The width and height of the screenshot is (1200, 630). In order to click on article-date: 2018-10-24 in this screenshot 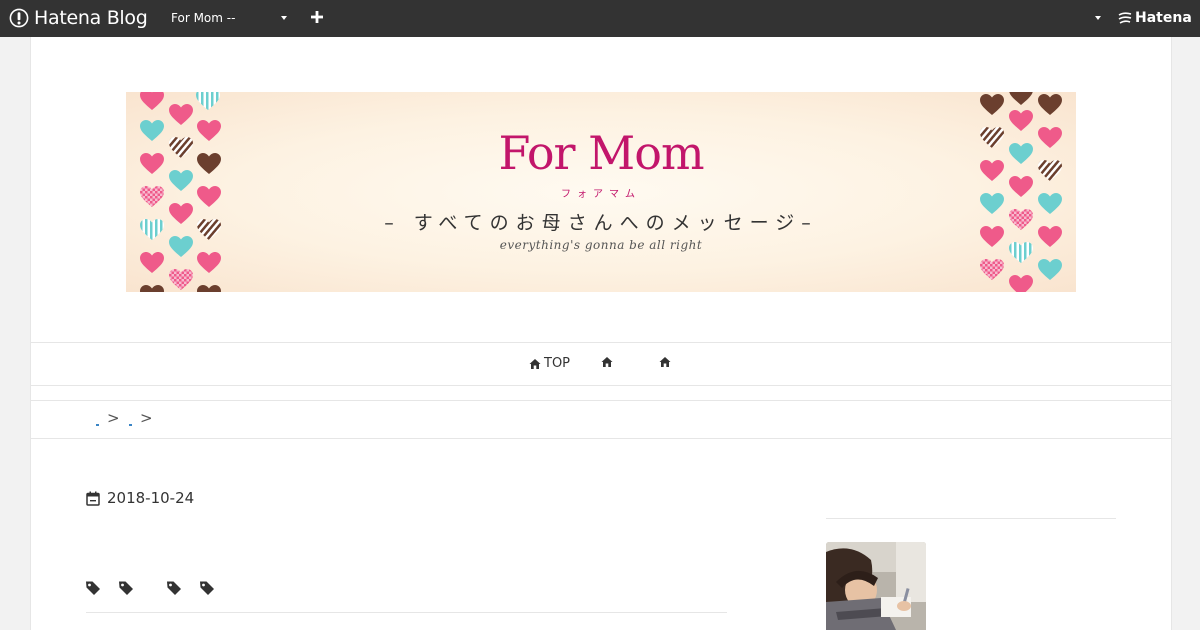, I will do `click(140, 498)`.